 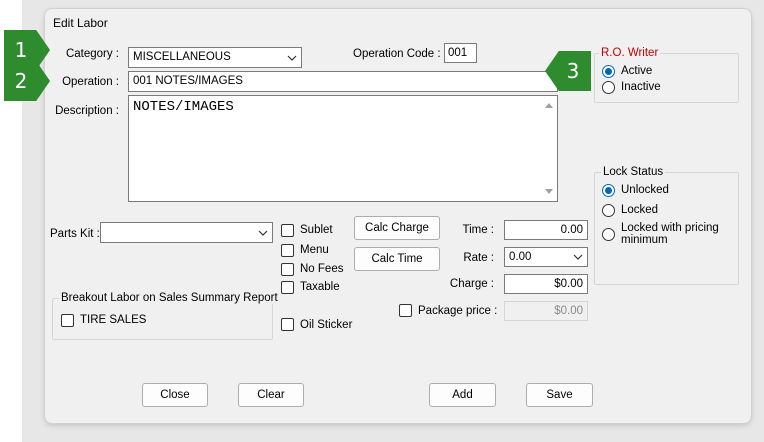 I want to click on ro-writer-group, so click(x=666, y=78).